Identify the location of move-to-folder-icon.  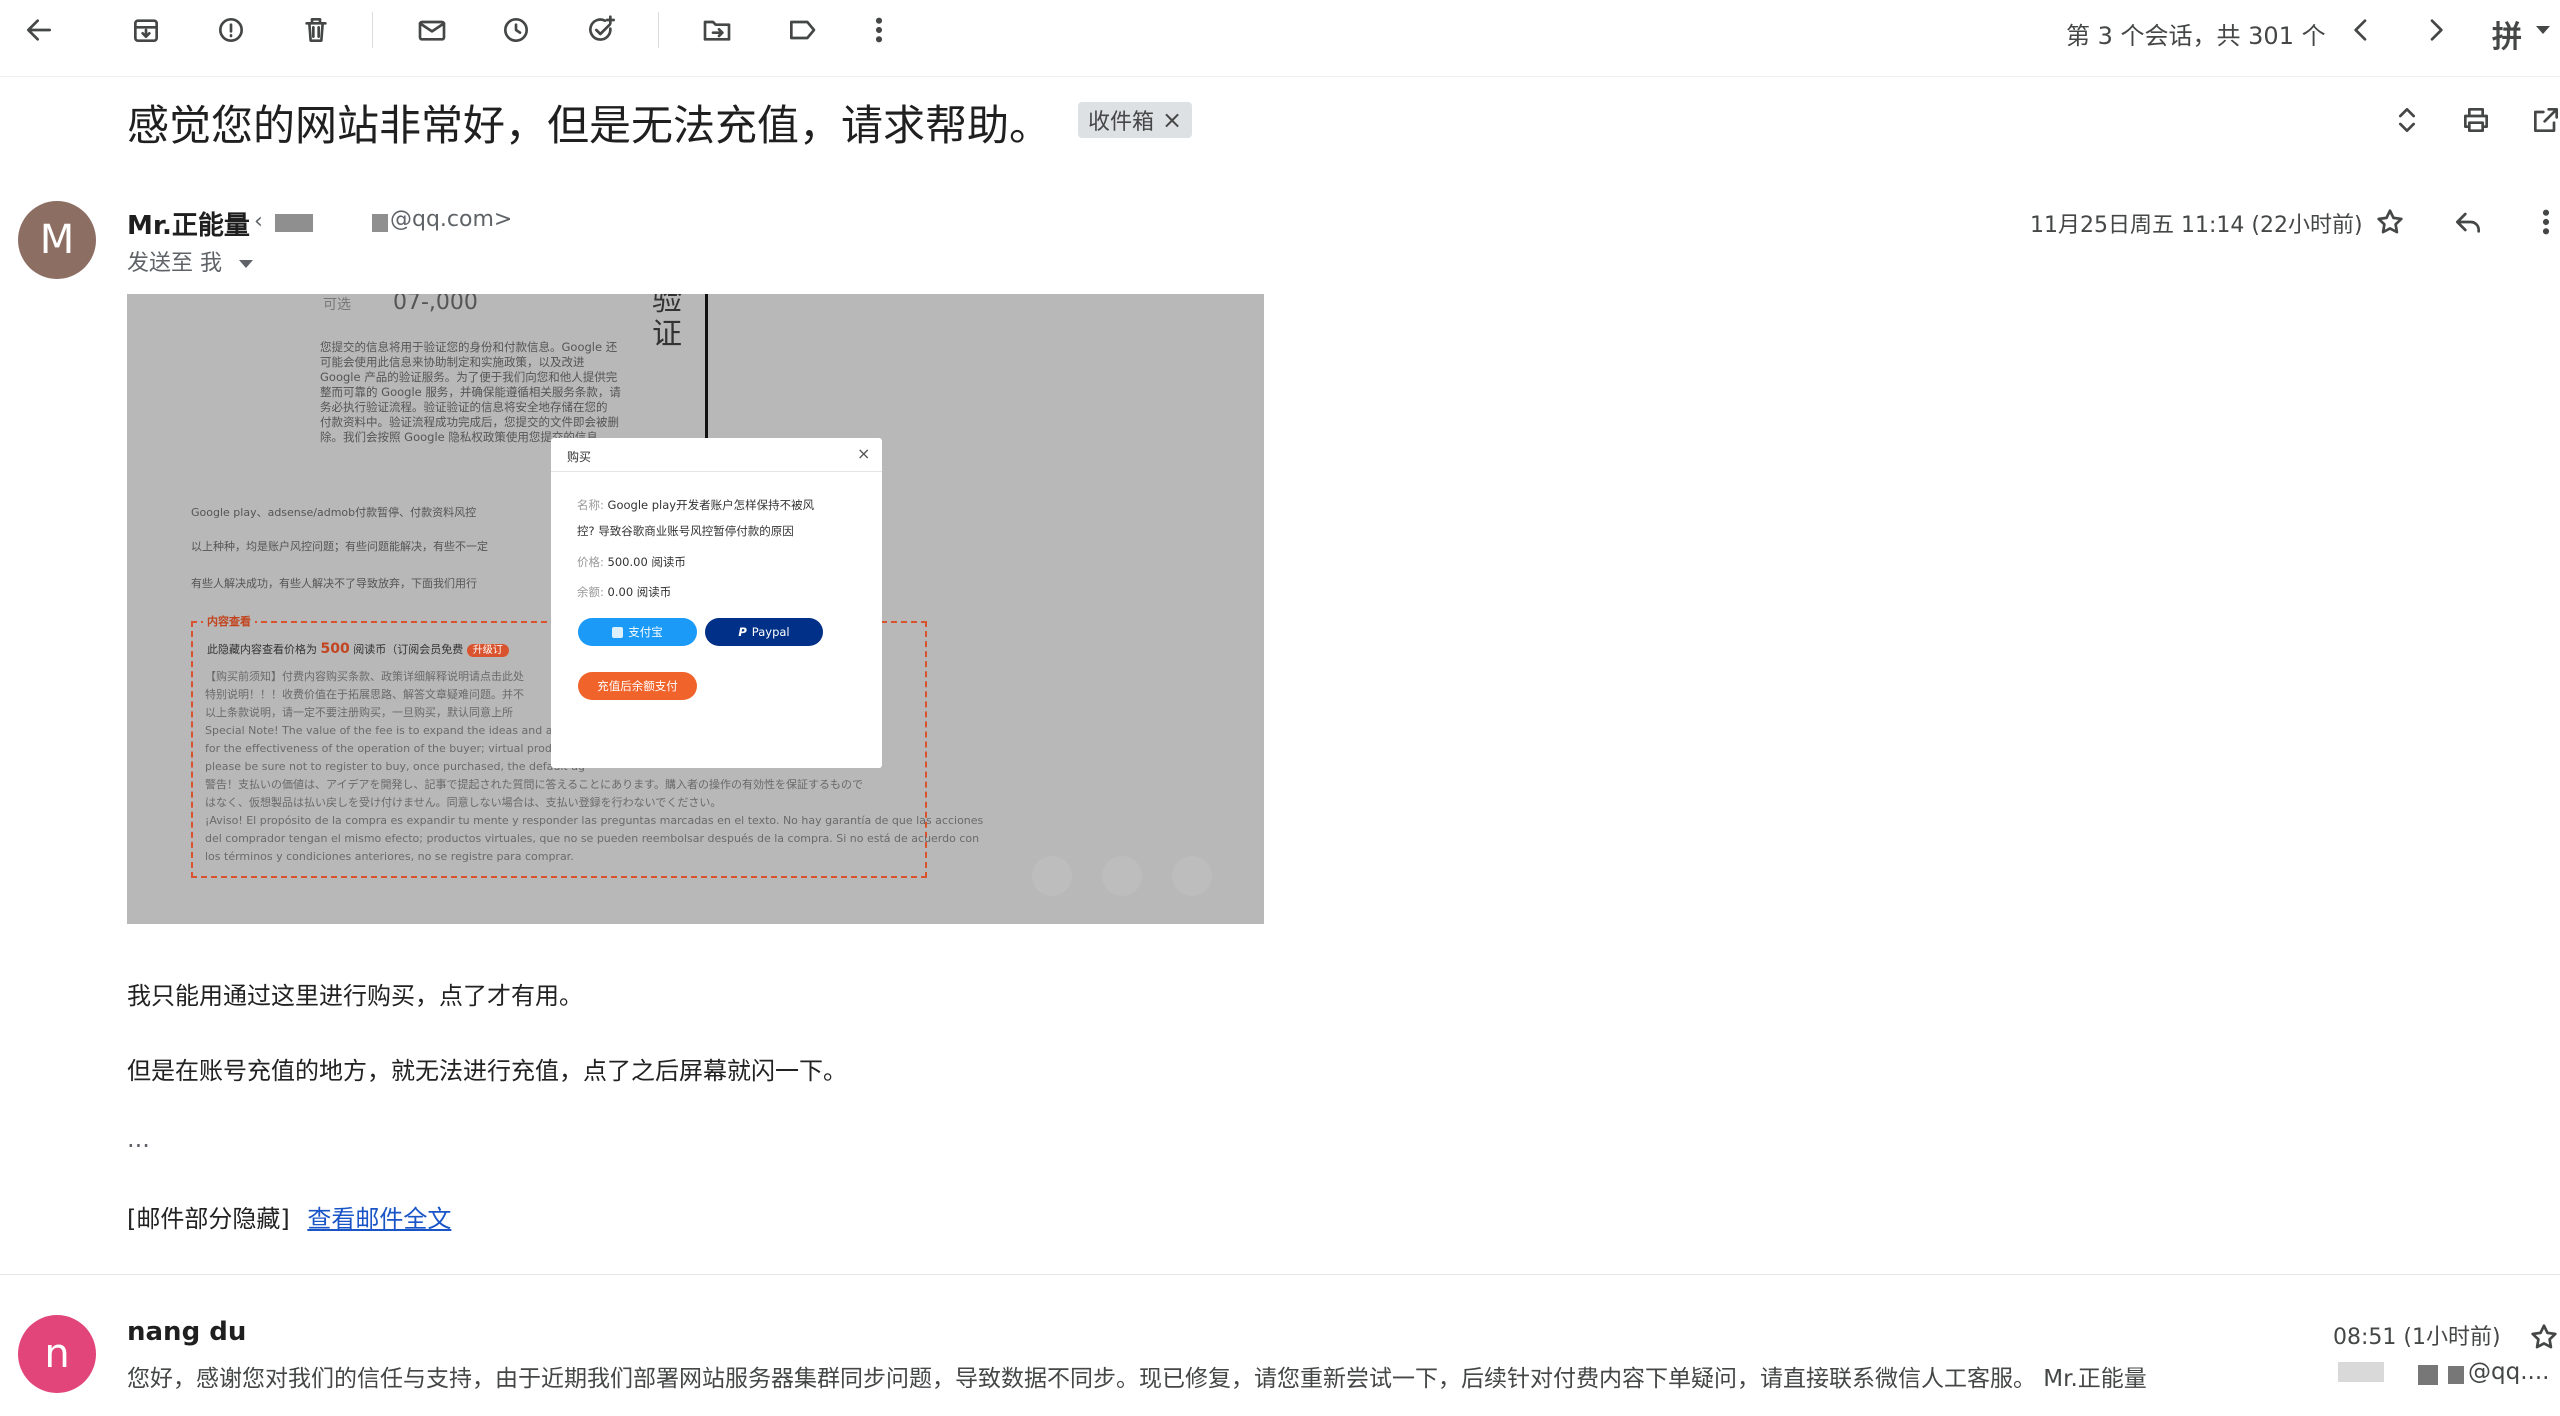
(717, 30).